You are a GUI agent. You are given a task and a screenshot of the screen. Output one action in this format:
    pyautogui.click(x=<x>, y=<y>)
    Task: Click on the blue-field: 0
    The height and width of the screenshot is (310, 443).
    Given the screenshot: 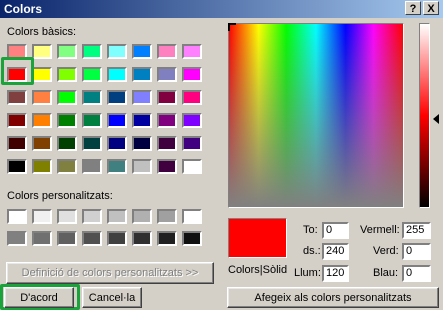 What is the action you would take?
    pyautogui.click(x=416, y=273)
    